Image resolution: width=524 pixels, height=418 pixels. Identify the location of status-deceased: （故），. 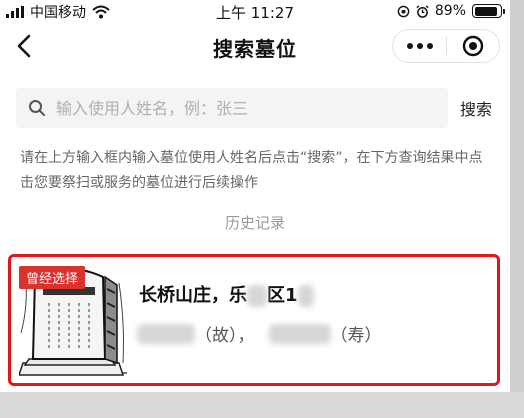
(225, 336).